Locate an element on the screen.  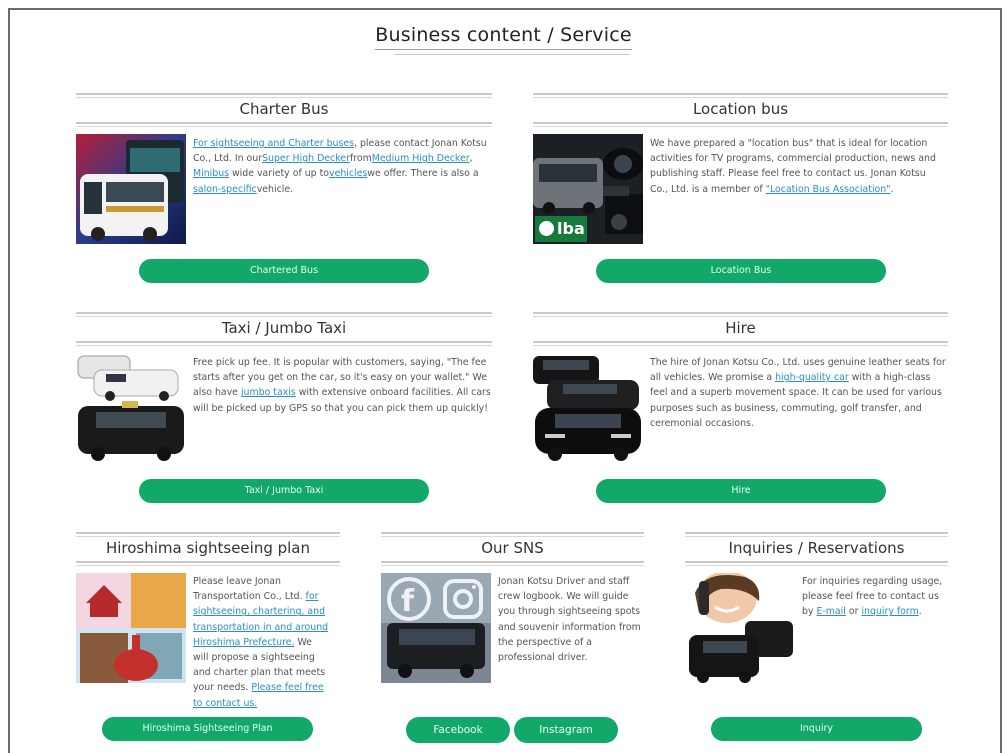
chartered-bus-button: Chartered Bus is located at coordinates (284, 271).